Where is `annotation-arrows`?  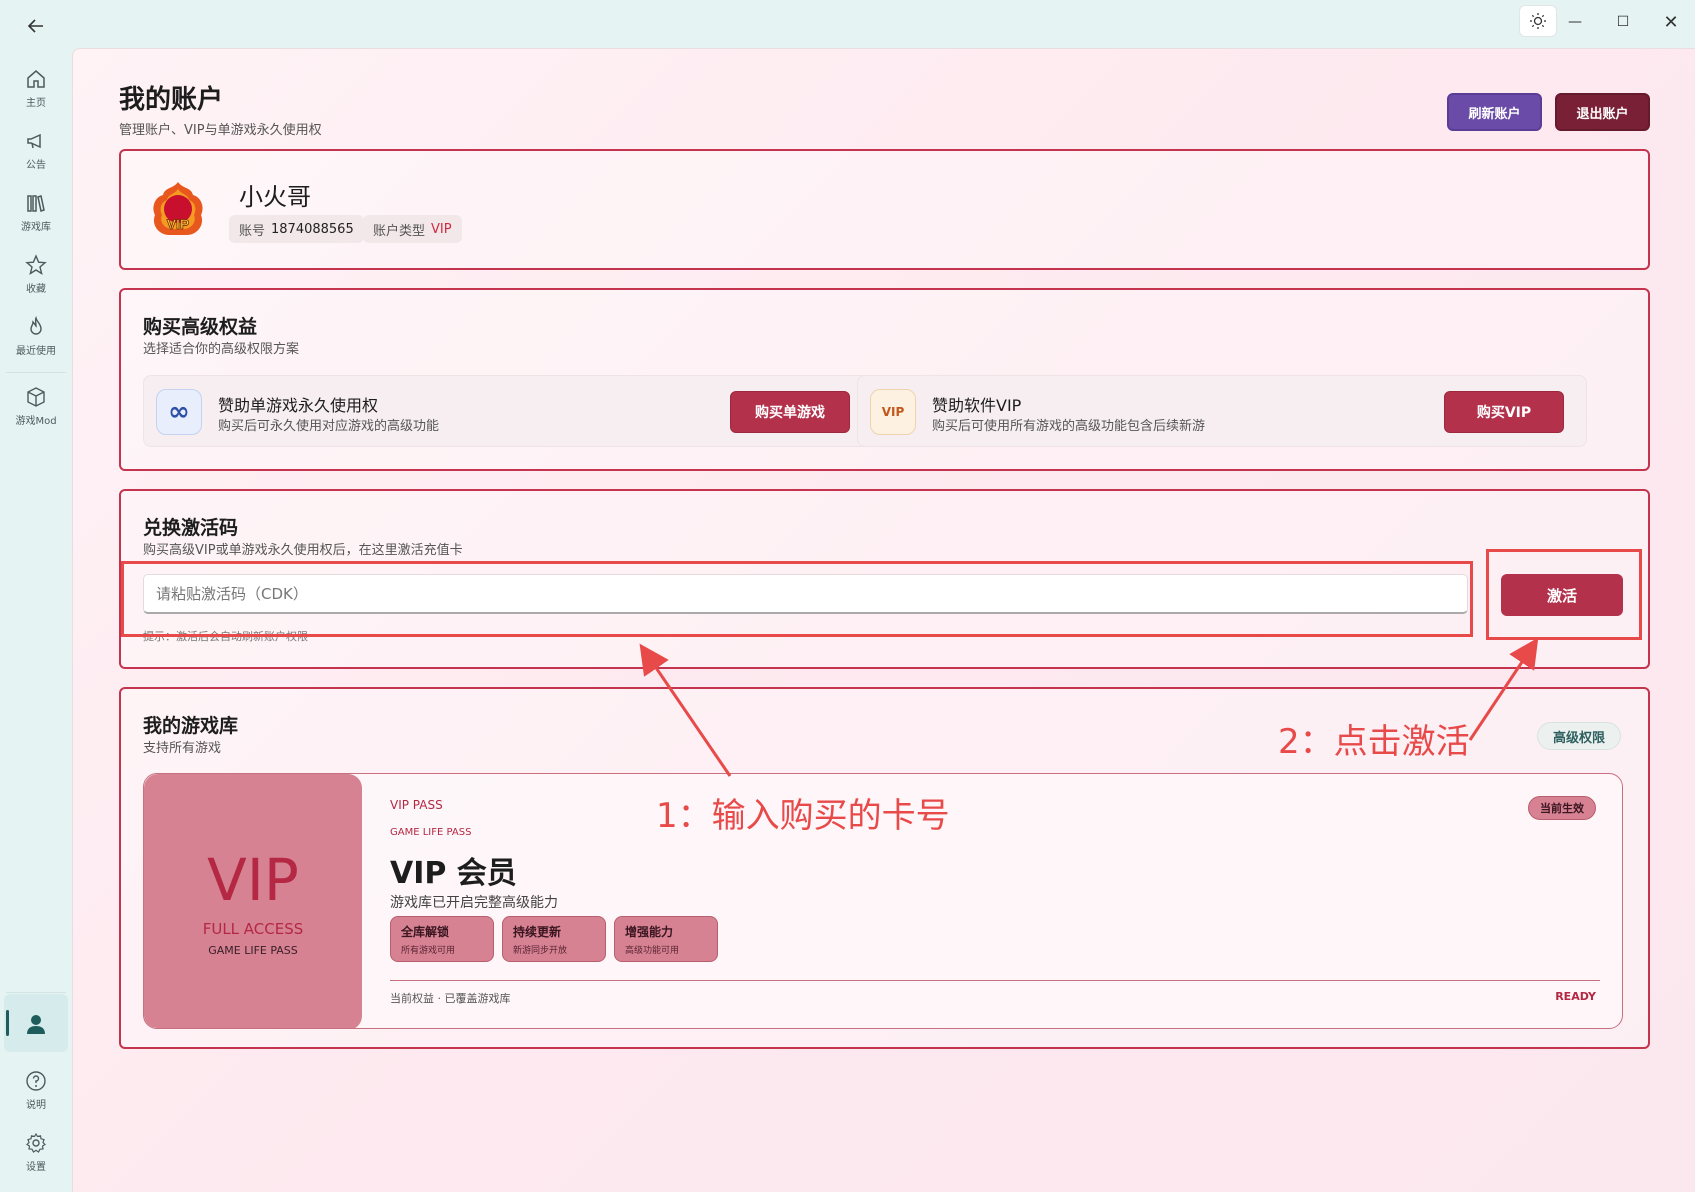
annotation-arrows is located at coordinates (1089, 707).